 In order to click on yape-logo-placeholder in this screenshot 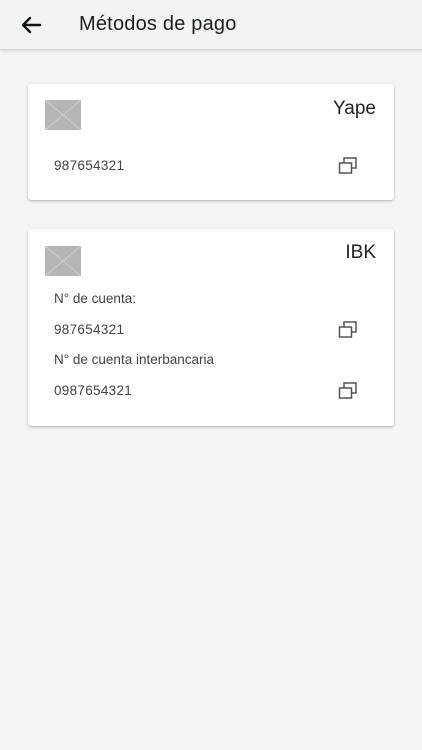, I will do `click(63, 115)`.